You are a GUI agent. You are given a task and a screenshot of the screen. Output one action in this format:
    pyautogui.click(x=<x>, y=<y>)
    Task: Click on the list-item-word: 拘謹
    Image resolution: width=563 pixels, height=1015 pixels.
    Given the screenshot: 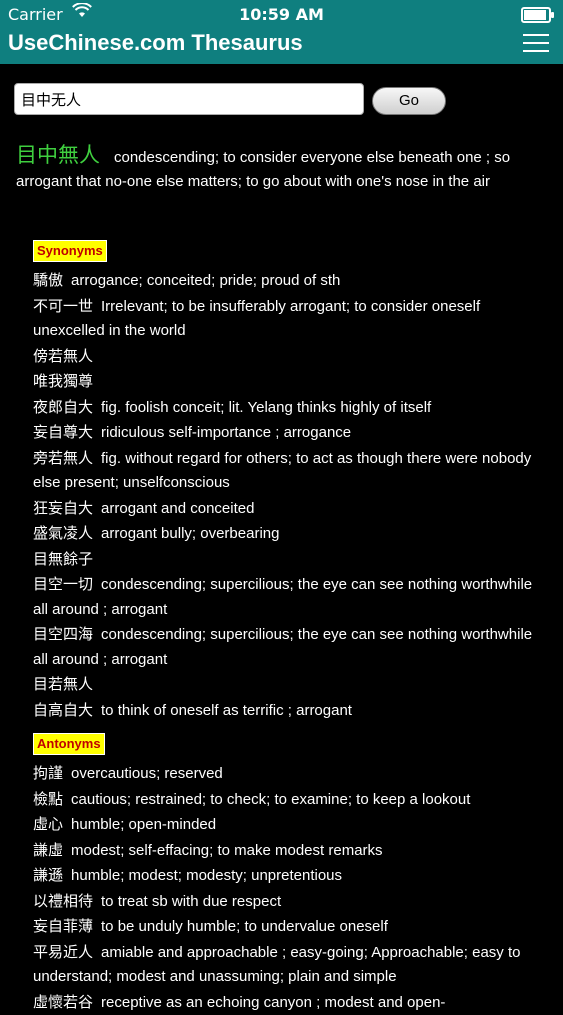 What is the action you would take?
    pyautogui.click(x=48, y=773)
    